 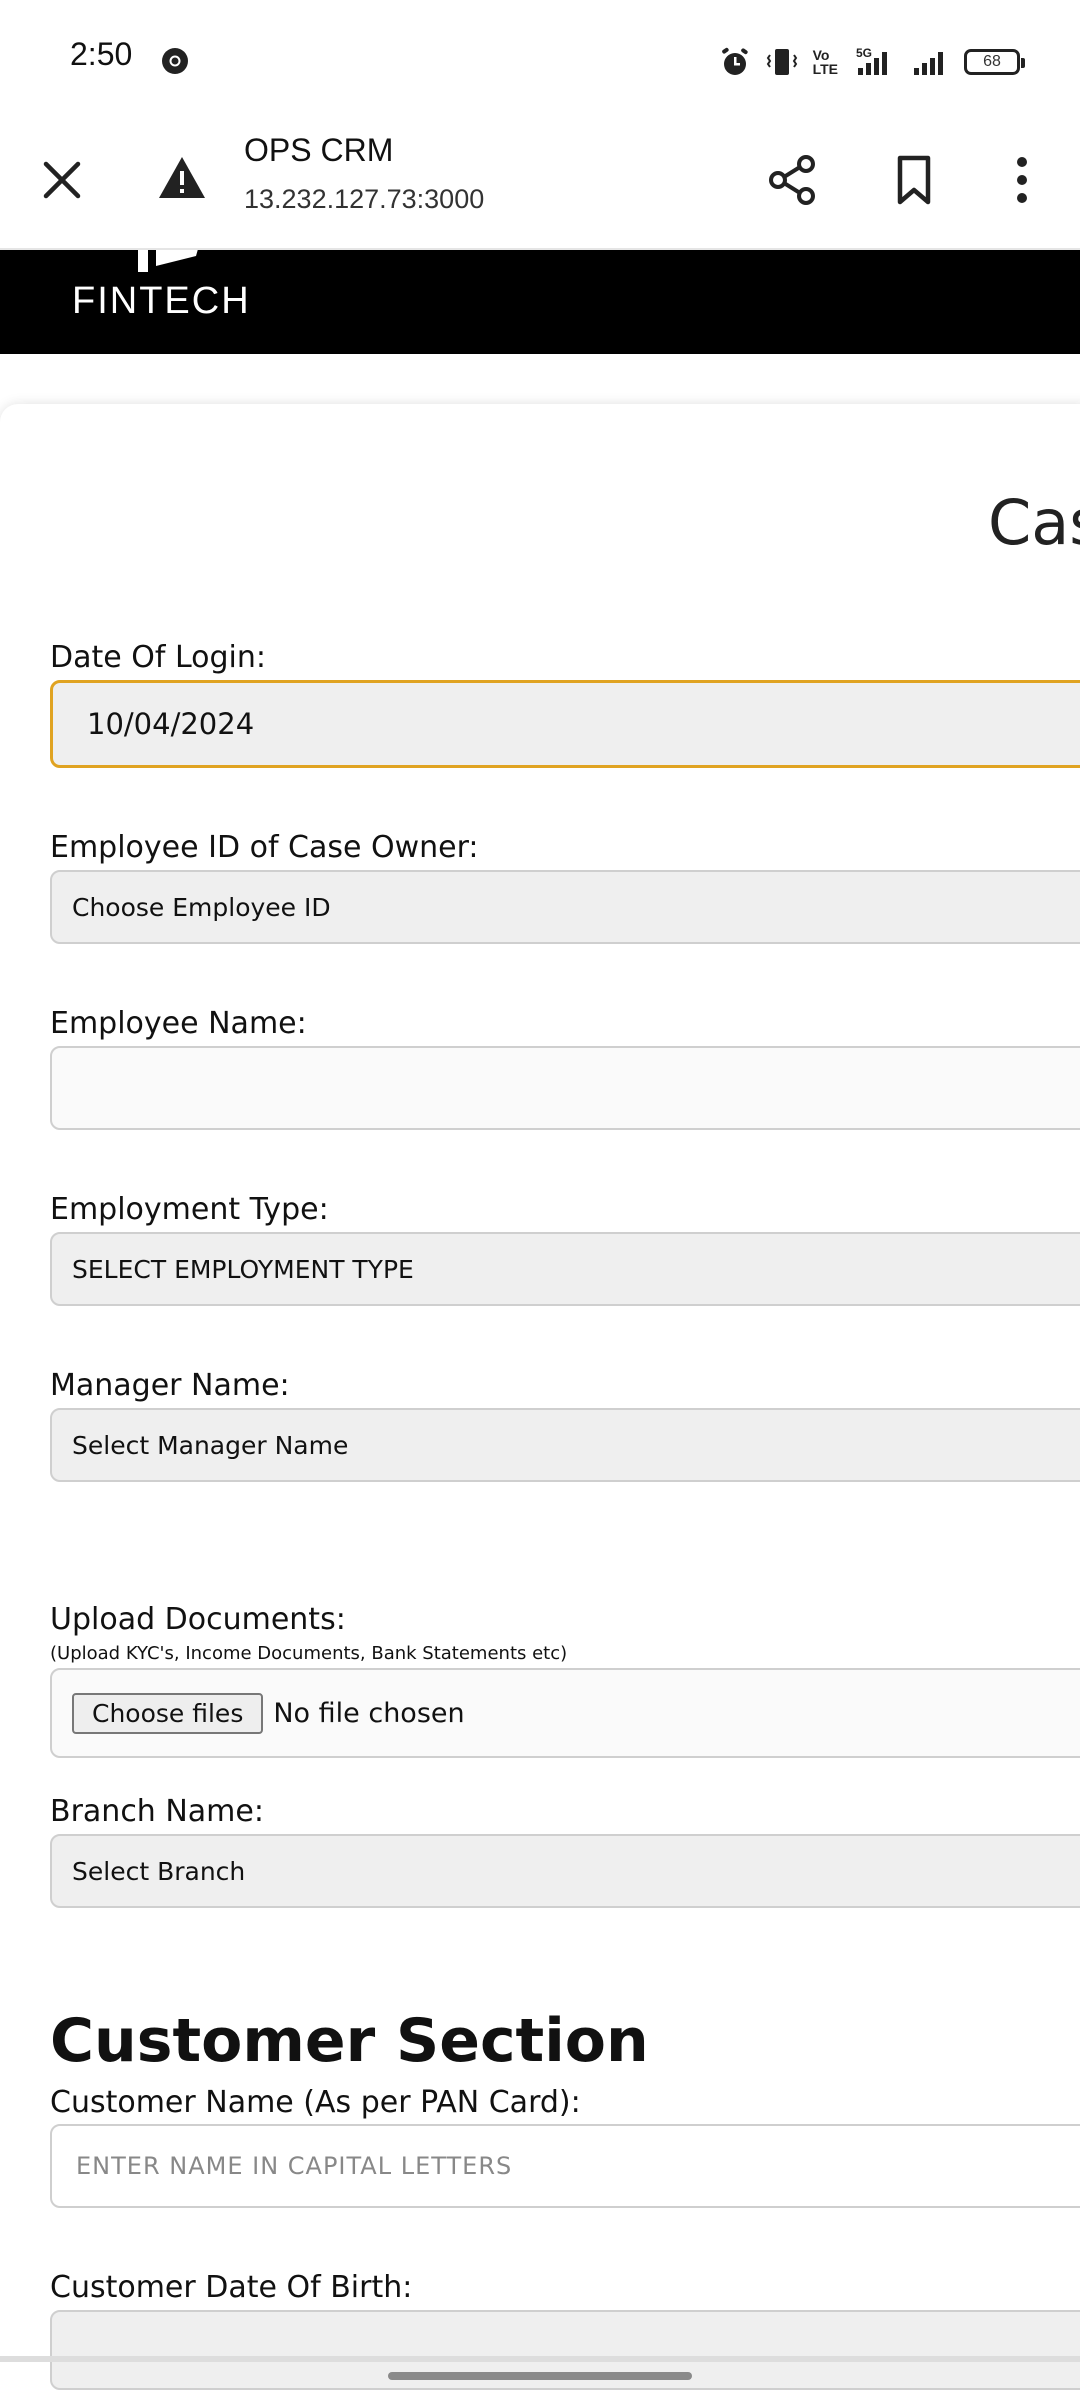 What do you see at coordinates (565, 724) in the screenshot?
I see `date-of-login-input: 10/04/2024` at bounding box center [565, 724].